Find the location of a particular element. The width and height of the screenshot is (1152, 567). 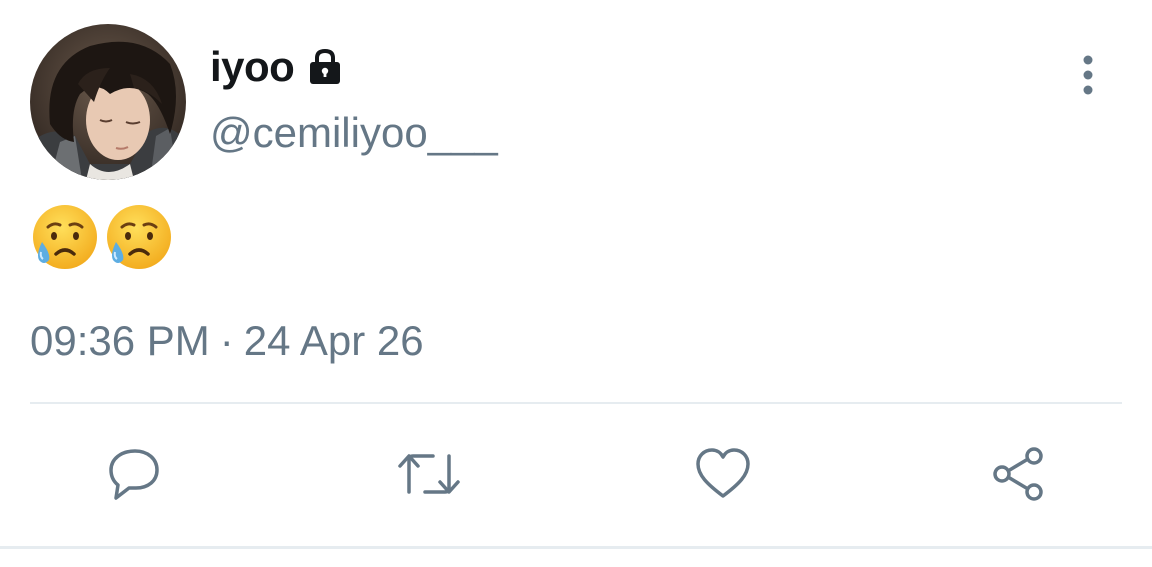

avatar-image is located at coordinates (108, 102).